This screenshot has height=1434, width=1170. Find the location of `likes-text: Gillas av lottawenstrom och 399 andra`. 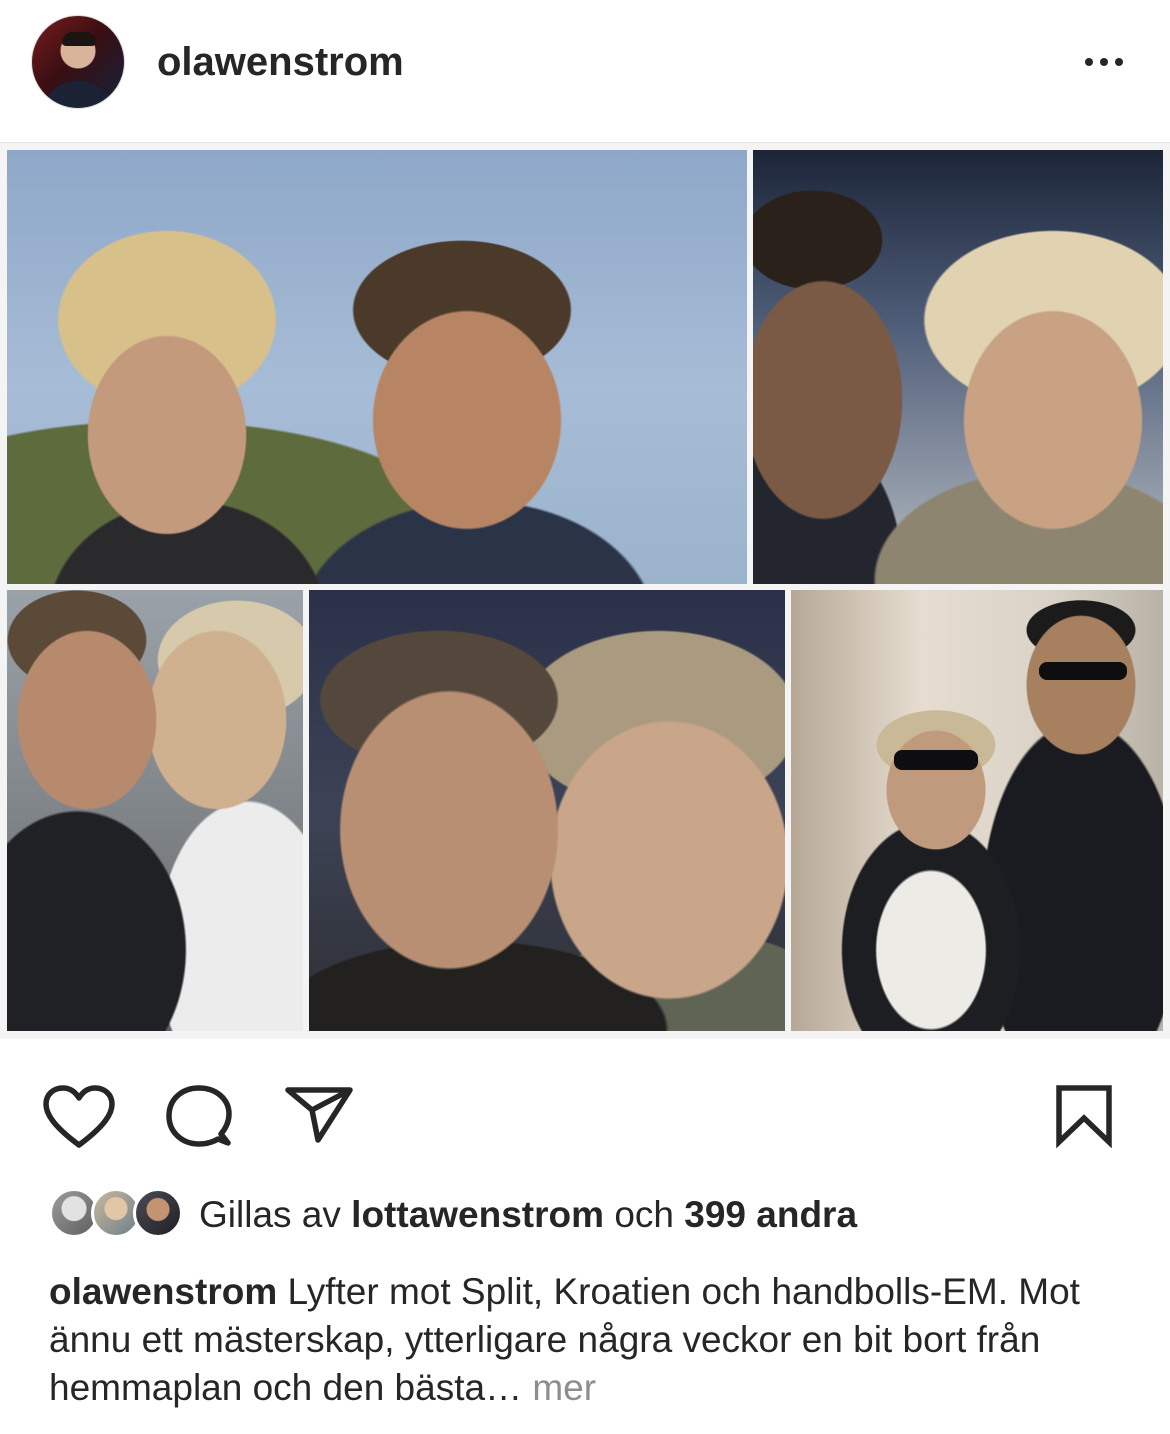

likes-text: Gillas av lottawenstrom och 399 andra is located at coordinates (528, 1215).